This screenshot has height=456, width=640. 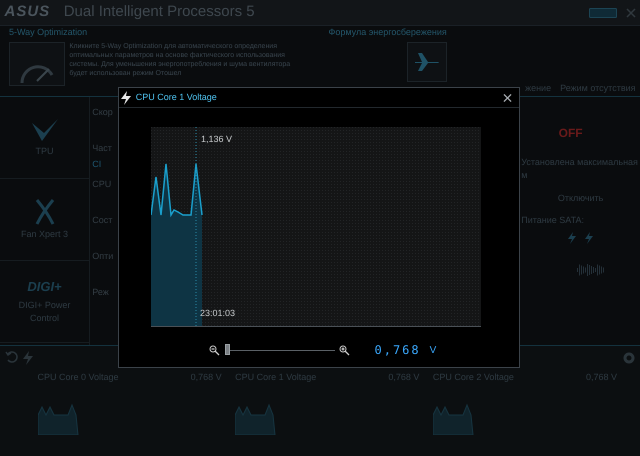 What do you see at coordinates (227, 349) in the screenshot?
I see `slider-thumb` at bounding box center [227, 349].